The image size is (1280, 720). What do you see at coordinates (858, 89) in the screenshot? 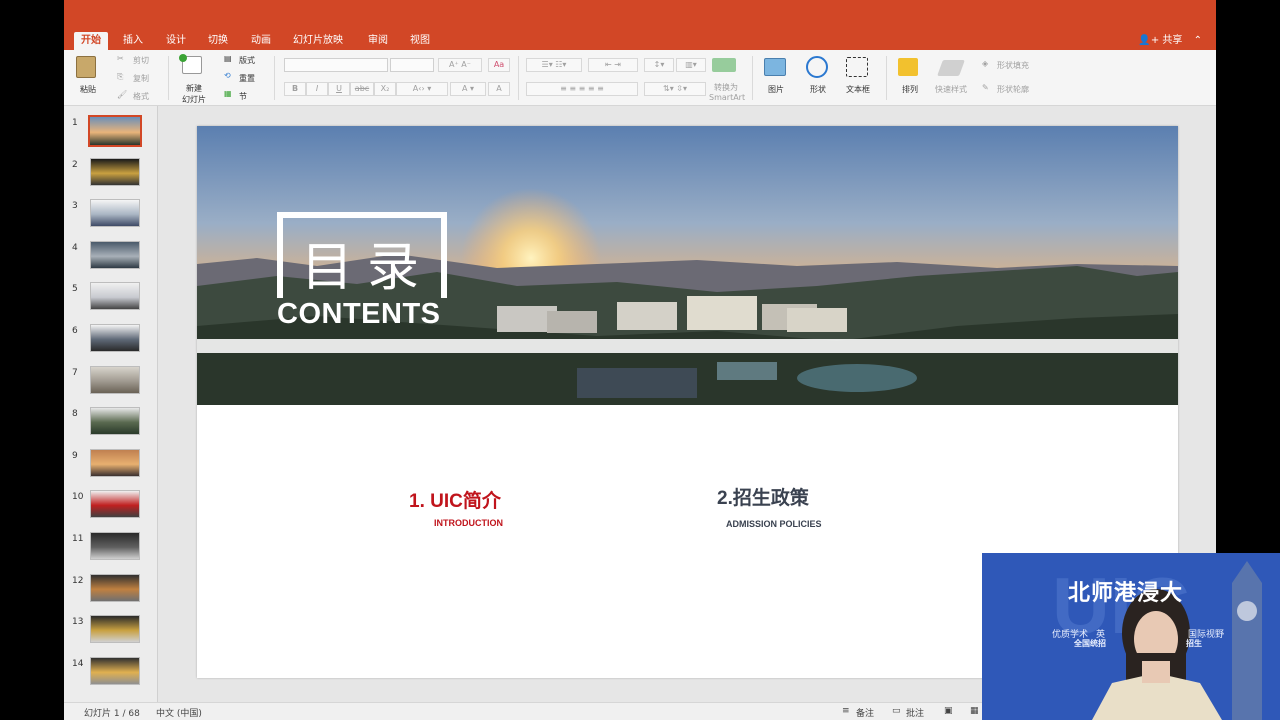
I see `textbox-button: 文本框` at bounding box center [858, 89].